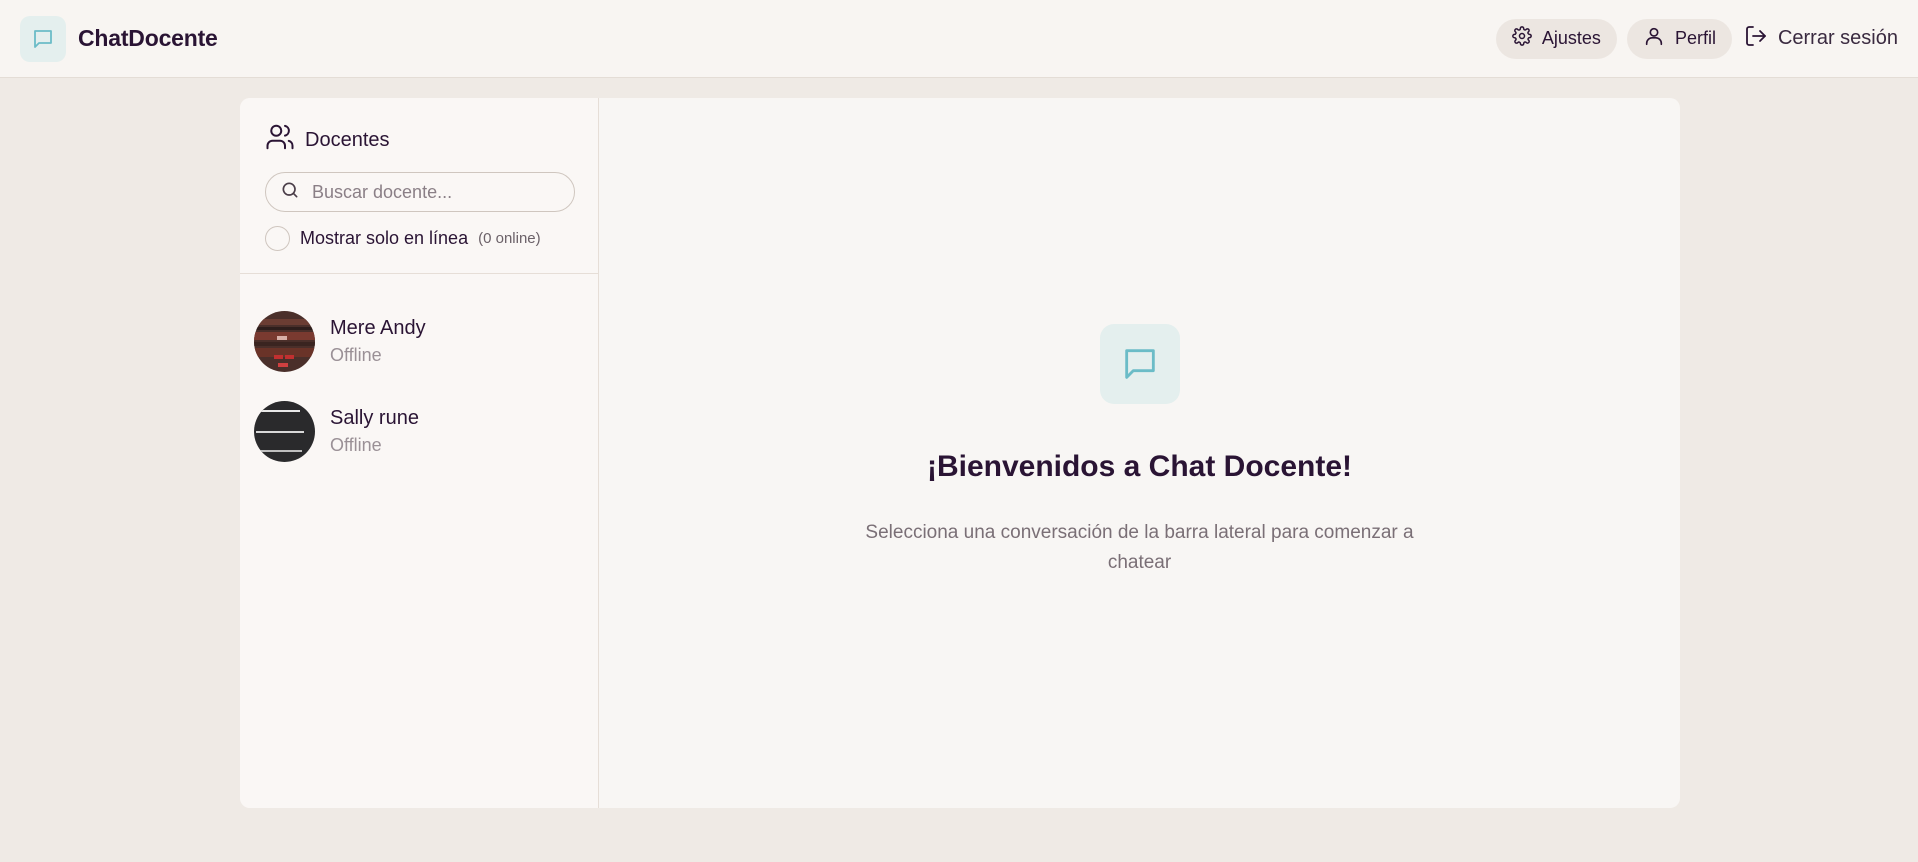 The height and width of the screenshot is (862, 1918). I want to click on profile-label: Perfil, so click(1695, 38).